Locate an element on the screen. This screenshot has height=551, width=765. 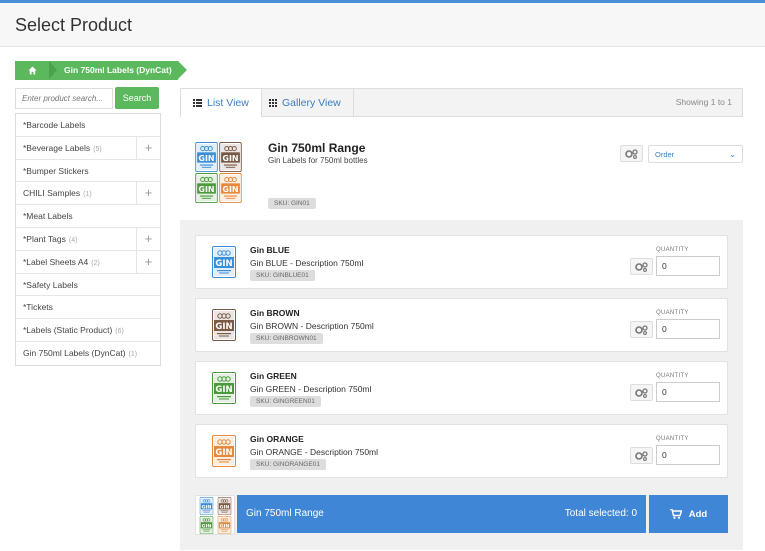
product-subtitle: Gin Labels for 750ml bottles is located at coordinates (318, 160).